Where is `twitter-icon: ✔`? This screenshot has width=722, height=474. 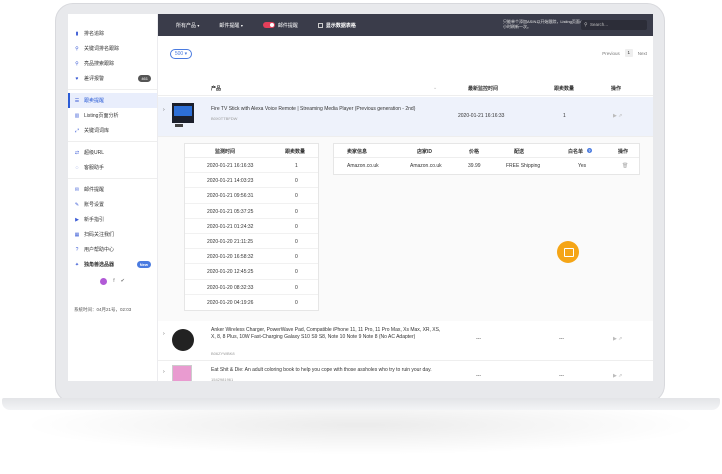
twitter-icon: ✔ is located at coordinates (123, 281).